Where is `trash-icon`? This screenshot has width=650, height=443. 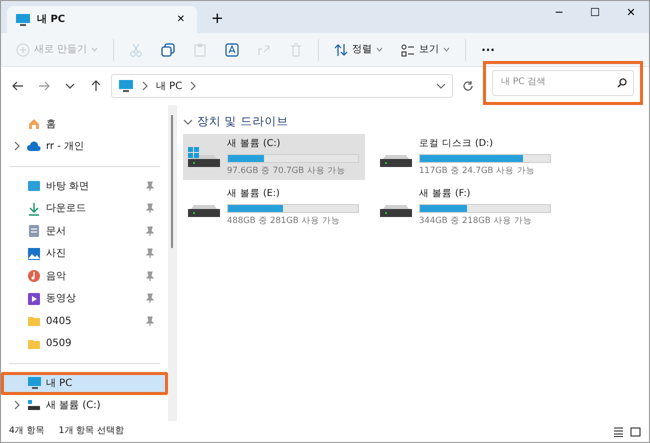 trash-icon is located at coordinates (296, 49).